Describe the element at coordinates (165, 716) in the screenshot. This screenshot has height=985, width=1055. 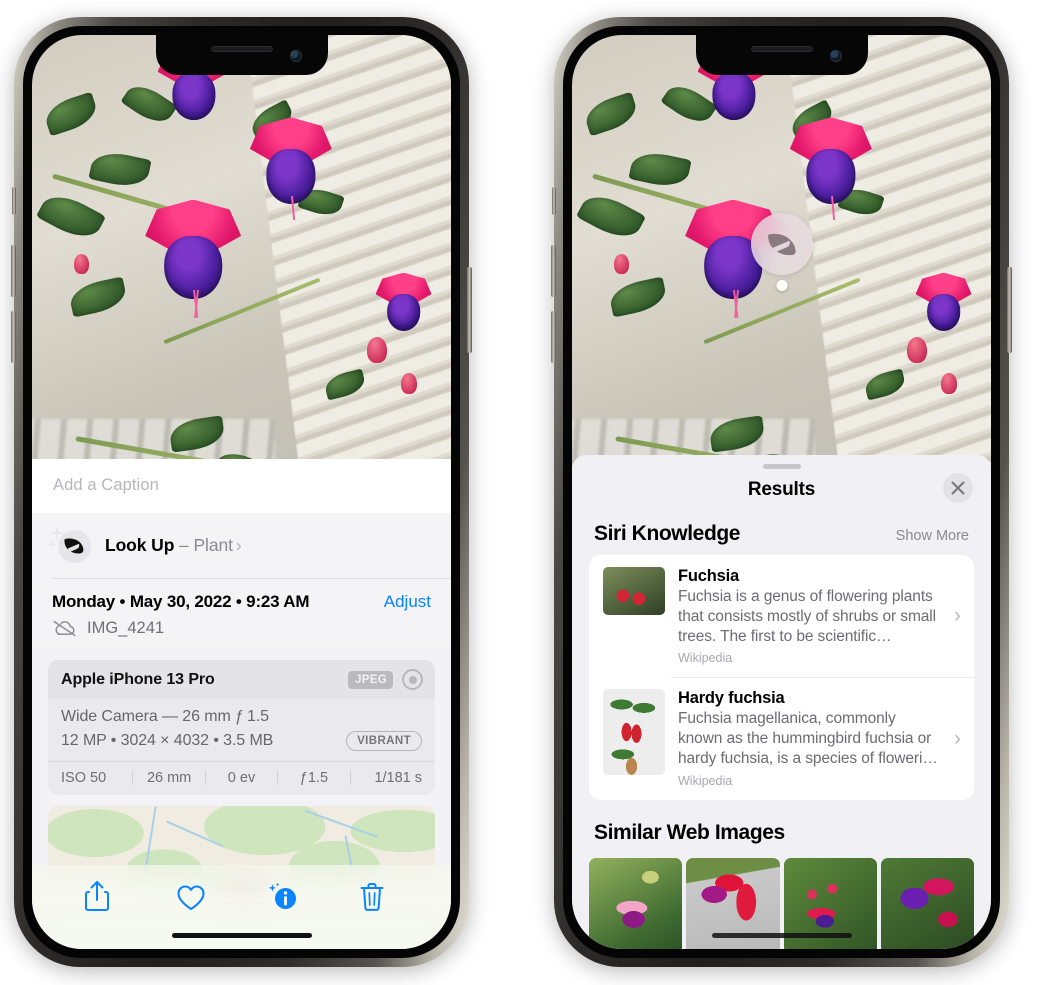
I see `lens-info: Wide Camera — 26 mm ƒ 1.5` at that location.